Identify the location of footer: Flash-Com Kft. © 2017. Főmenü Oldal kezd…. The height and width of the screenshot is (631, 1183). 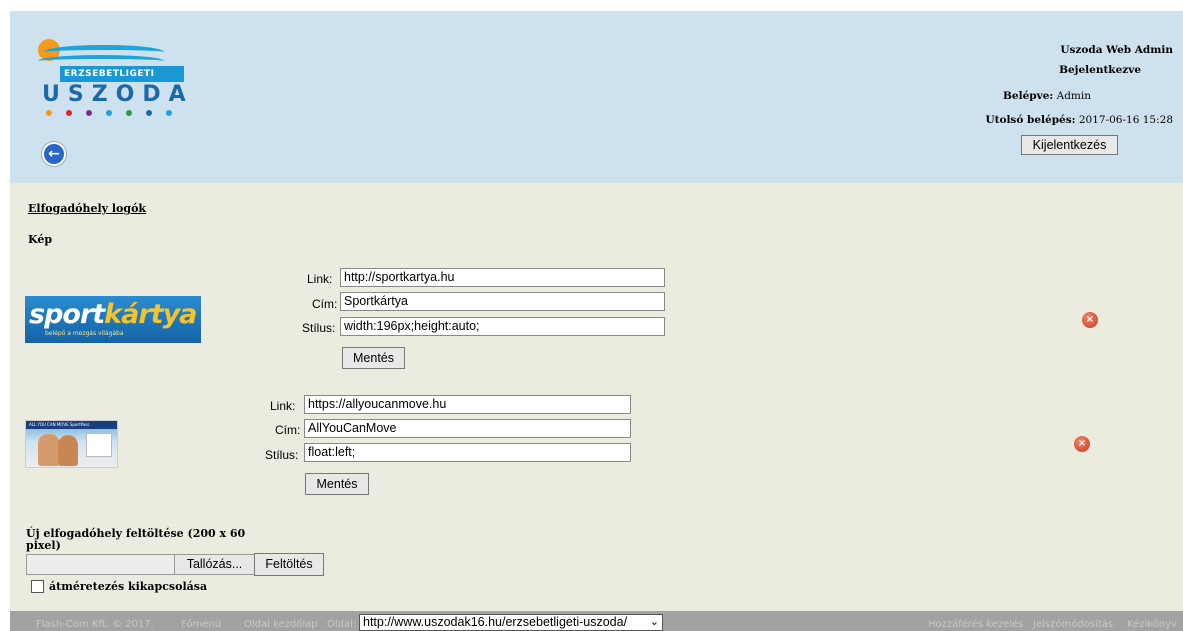
(596, 621).